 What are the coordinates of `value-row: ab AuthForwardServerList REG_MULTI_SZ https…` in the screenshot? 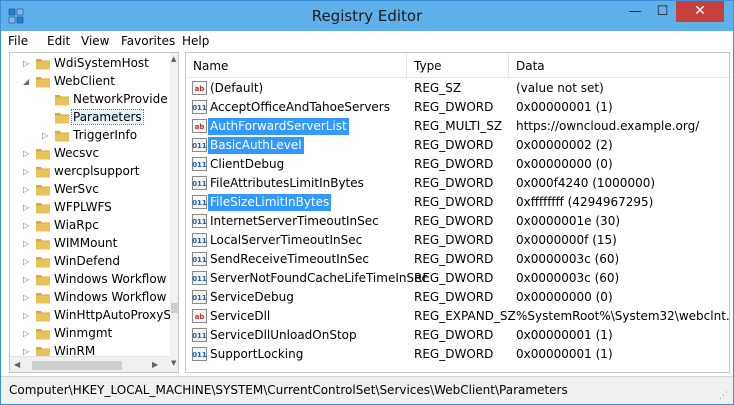 It's located at (457, 126).